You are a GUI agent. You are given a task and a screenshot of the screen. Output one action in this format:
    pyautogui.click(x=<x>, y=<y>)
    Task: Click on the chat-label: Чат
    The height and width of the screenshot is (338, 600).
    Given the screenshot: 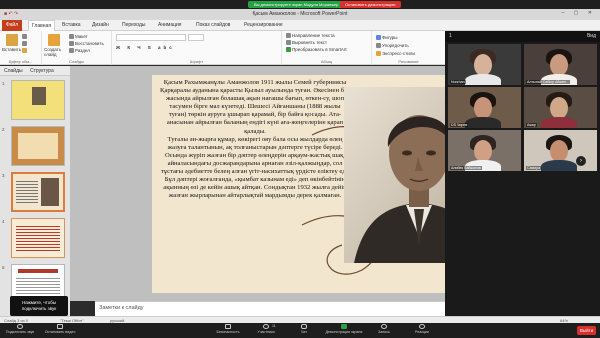 What is the action you would take?
    pyautogui.click(x=304, y=332)
    